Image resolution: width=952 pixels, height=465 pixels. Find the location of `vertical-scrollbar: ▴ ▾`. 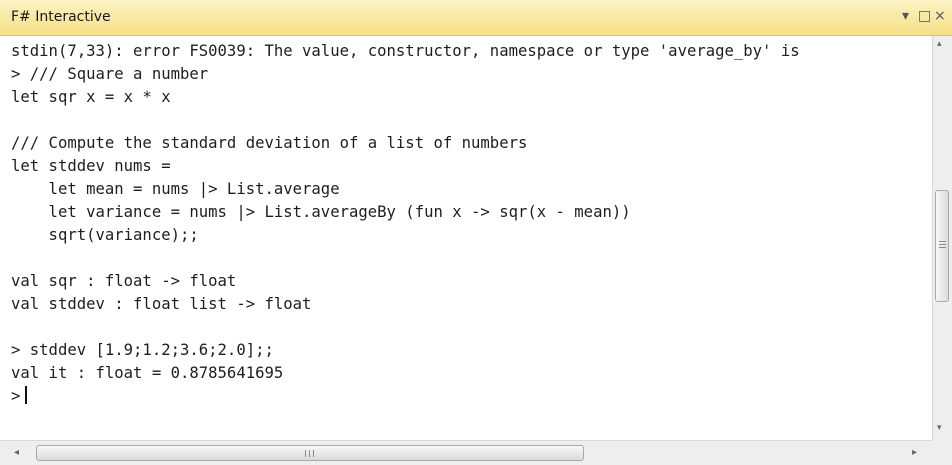

vertical-scrollbar: ▴ ▾ is located at coordinates (942, 238).